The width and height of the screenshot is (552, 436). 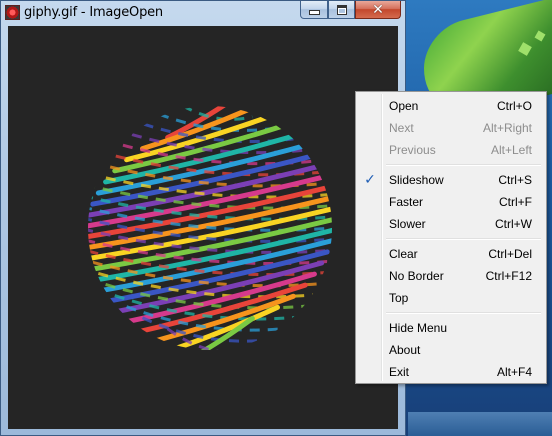 I want to click on window-title: giphy.gif - ImageOpen, so click(x=93, y=12).